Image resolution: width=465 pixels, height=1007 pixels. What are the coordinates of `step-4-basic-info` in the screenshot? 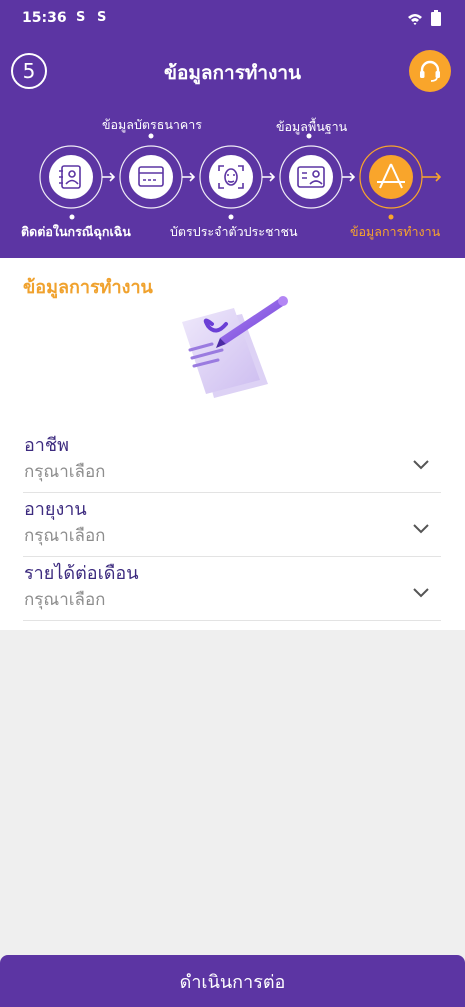 It's located at (311, 171).